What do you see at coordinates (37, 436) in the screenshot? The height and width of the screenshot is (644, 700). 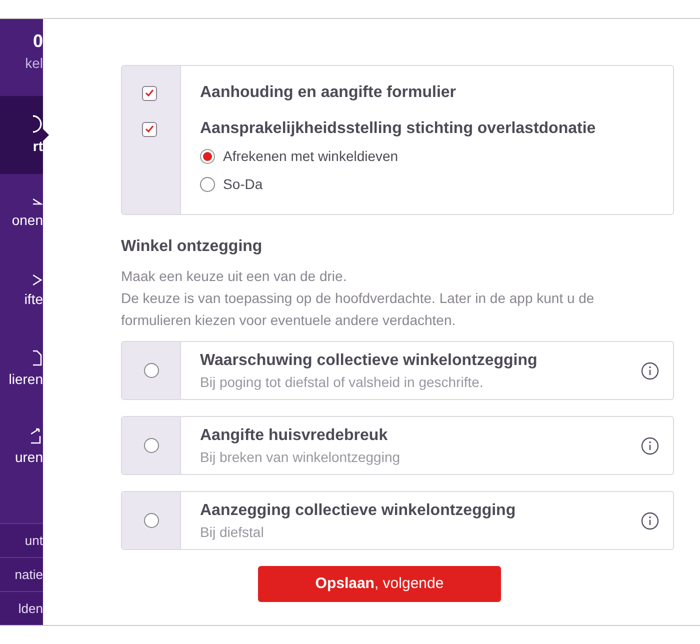 I see `export-icon` at bounding box center [37, 436].